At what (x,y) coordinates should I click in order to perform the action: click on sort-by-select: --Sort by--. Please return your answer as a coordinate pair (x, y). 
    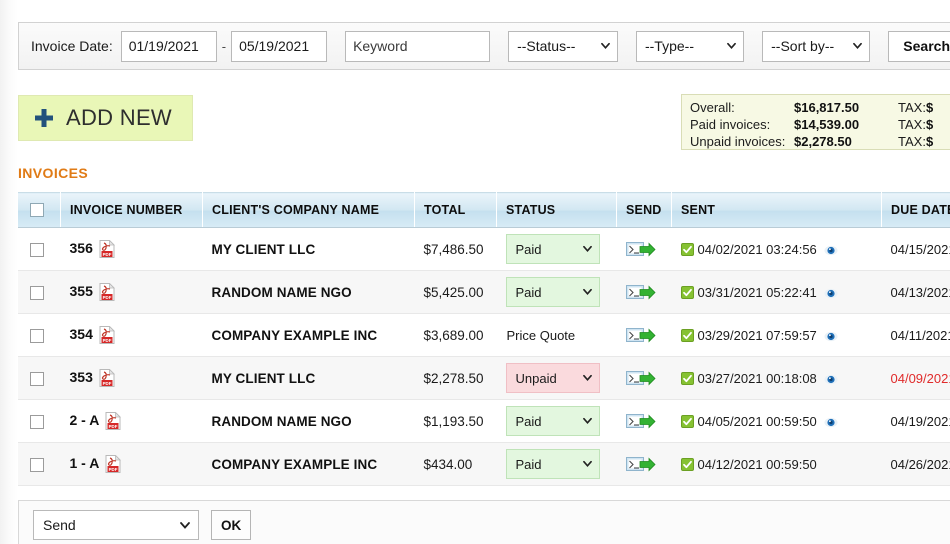
    Looking at the image, I should click on (816, 46).